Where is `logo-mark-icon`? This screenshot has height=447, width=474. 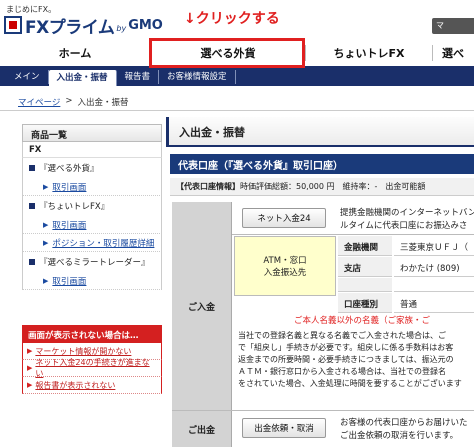
logo-mark-icon is located at coordinates (13, 25).